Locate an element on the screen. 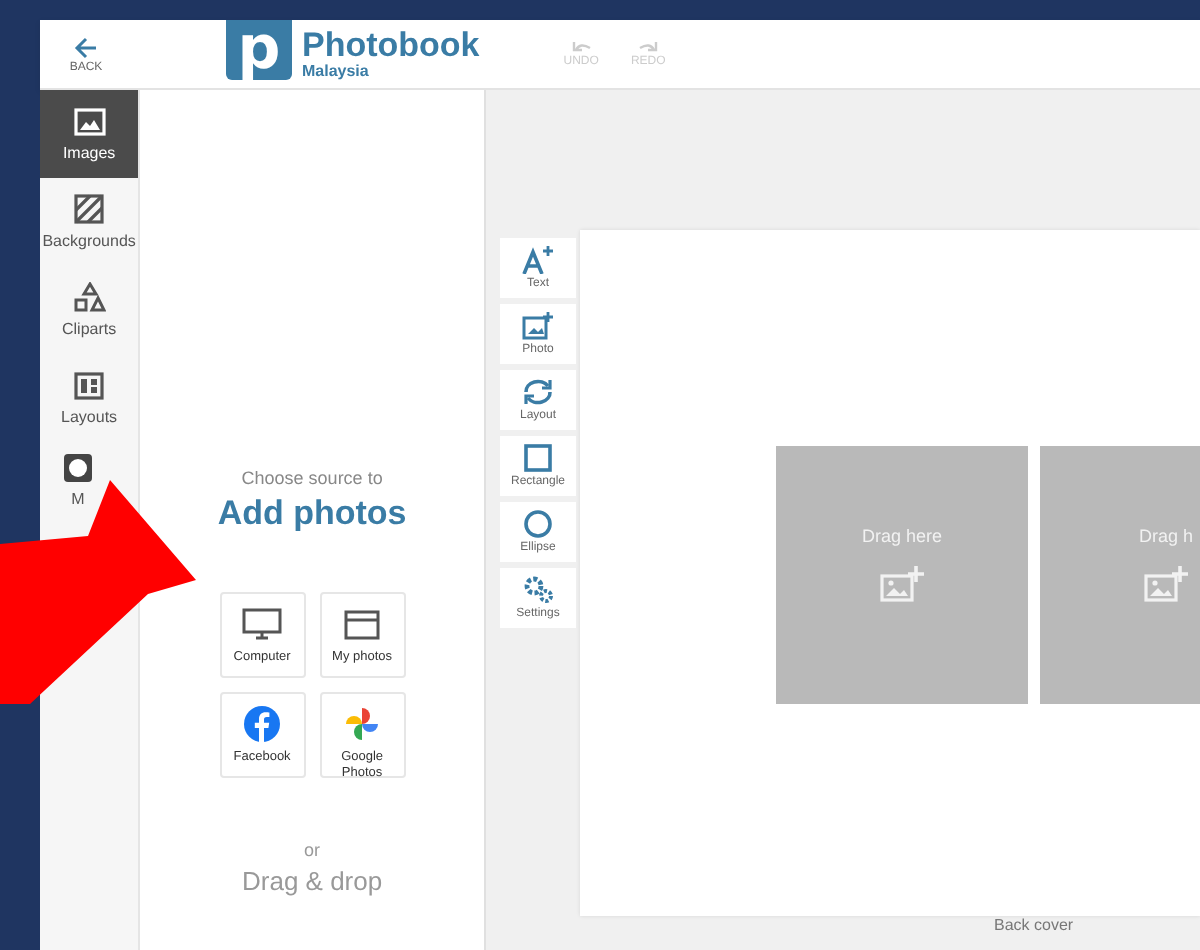 The width and height of the screenshot is (1200, 950). or-text: or is located at coordinates (312, 850).